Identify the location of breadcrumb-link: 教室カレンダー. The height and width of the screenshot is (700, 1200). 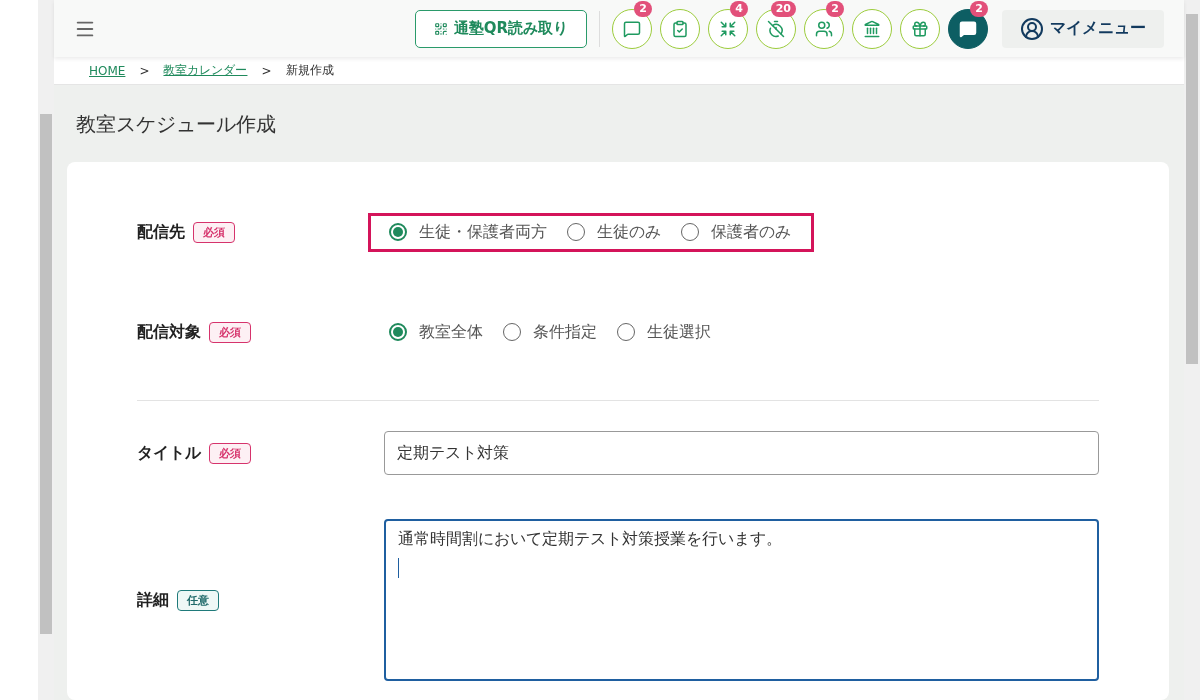
(205, 70).